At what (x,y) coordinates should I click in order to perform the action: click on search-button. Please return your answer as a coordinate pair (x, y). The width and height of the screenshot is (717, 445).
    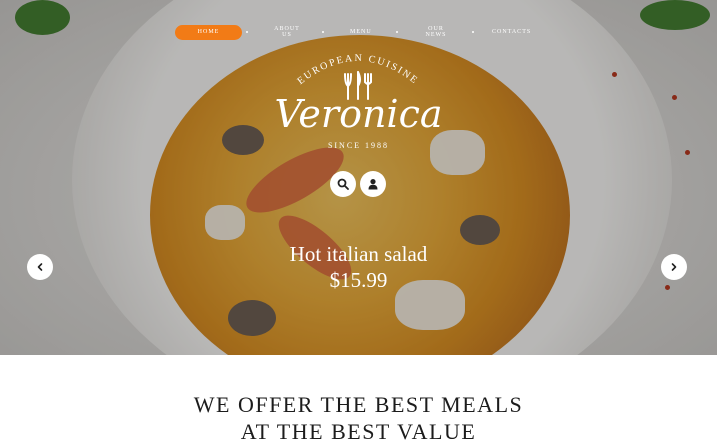
    Looking at the image, I should click on (343, 184).